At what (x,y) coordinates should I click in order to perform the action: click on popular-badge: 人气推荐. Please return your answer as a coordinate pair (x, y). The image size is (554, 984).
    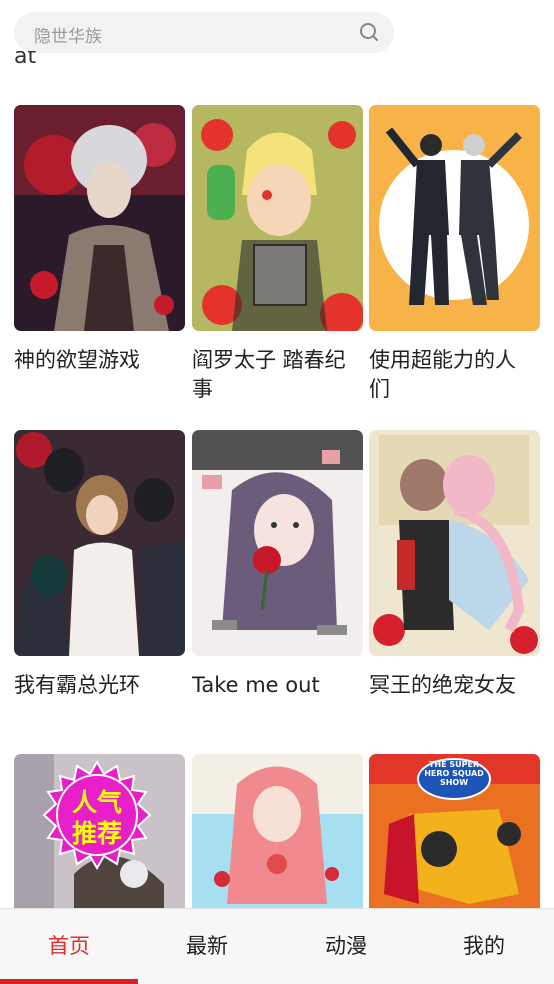
    Looking at the image, I should click on (97, 815).